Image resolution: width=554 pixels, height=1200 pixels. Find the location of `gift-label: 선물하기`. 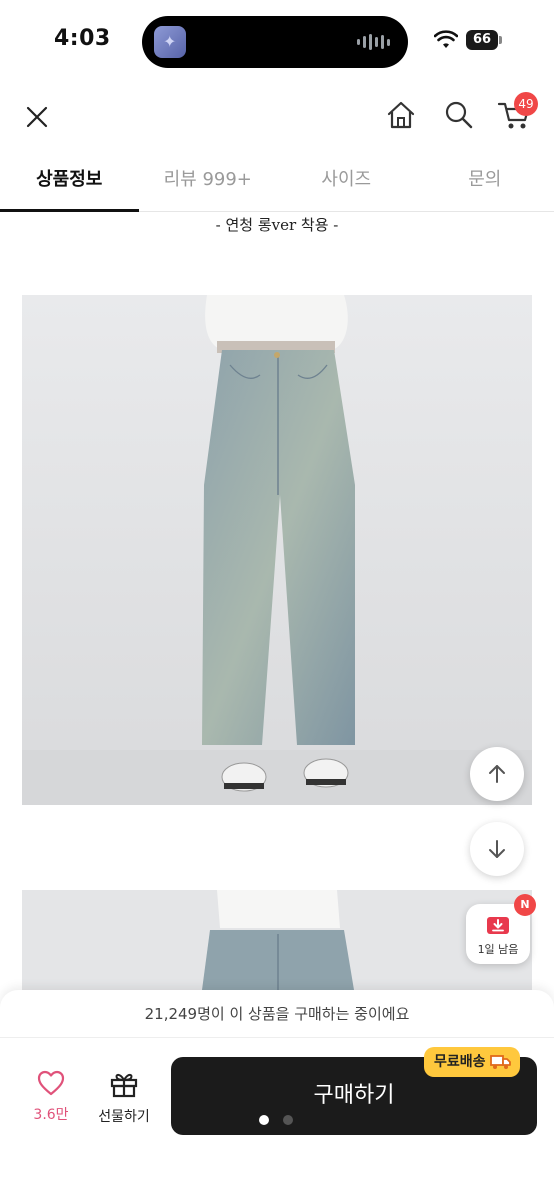

gift-label: 선물하기 is located at coordinates (124, 1117).